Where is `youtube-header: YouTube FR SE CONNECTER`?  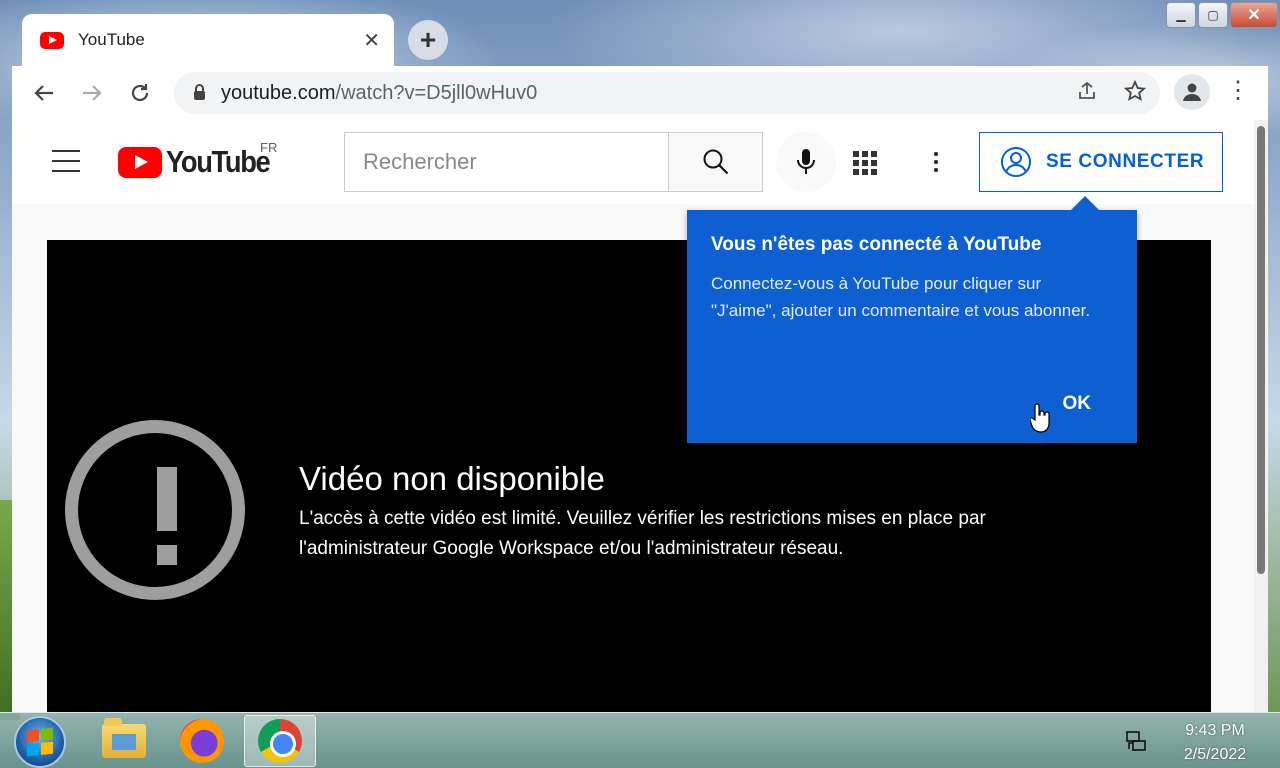
youtube-header: YouTube FR SE CONNECTER is located at coordinates (633, 162).